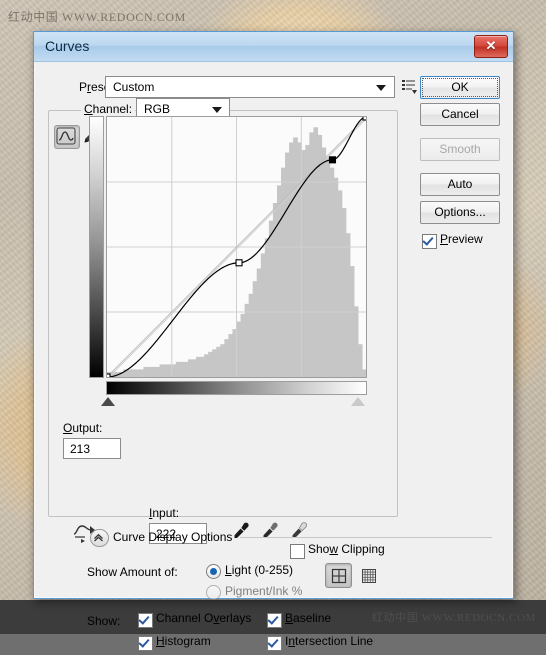  Describe the element at coordinates (67, 137) in the screenshot. I see `curve-tool-icon` at that location.